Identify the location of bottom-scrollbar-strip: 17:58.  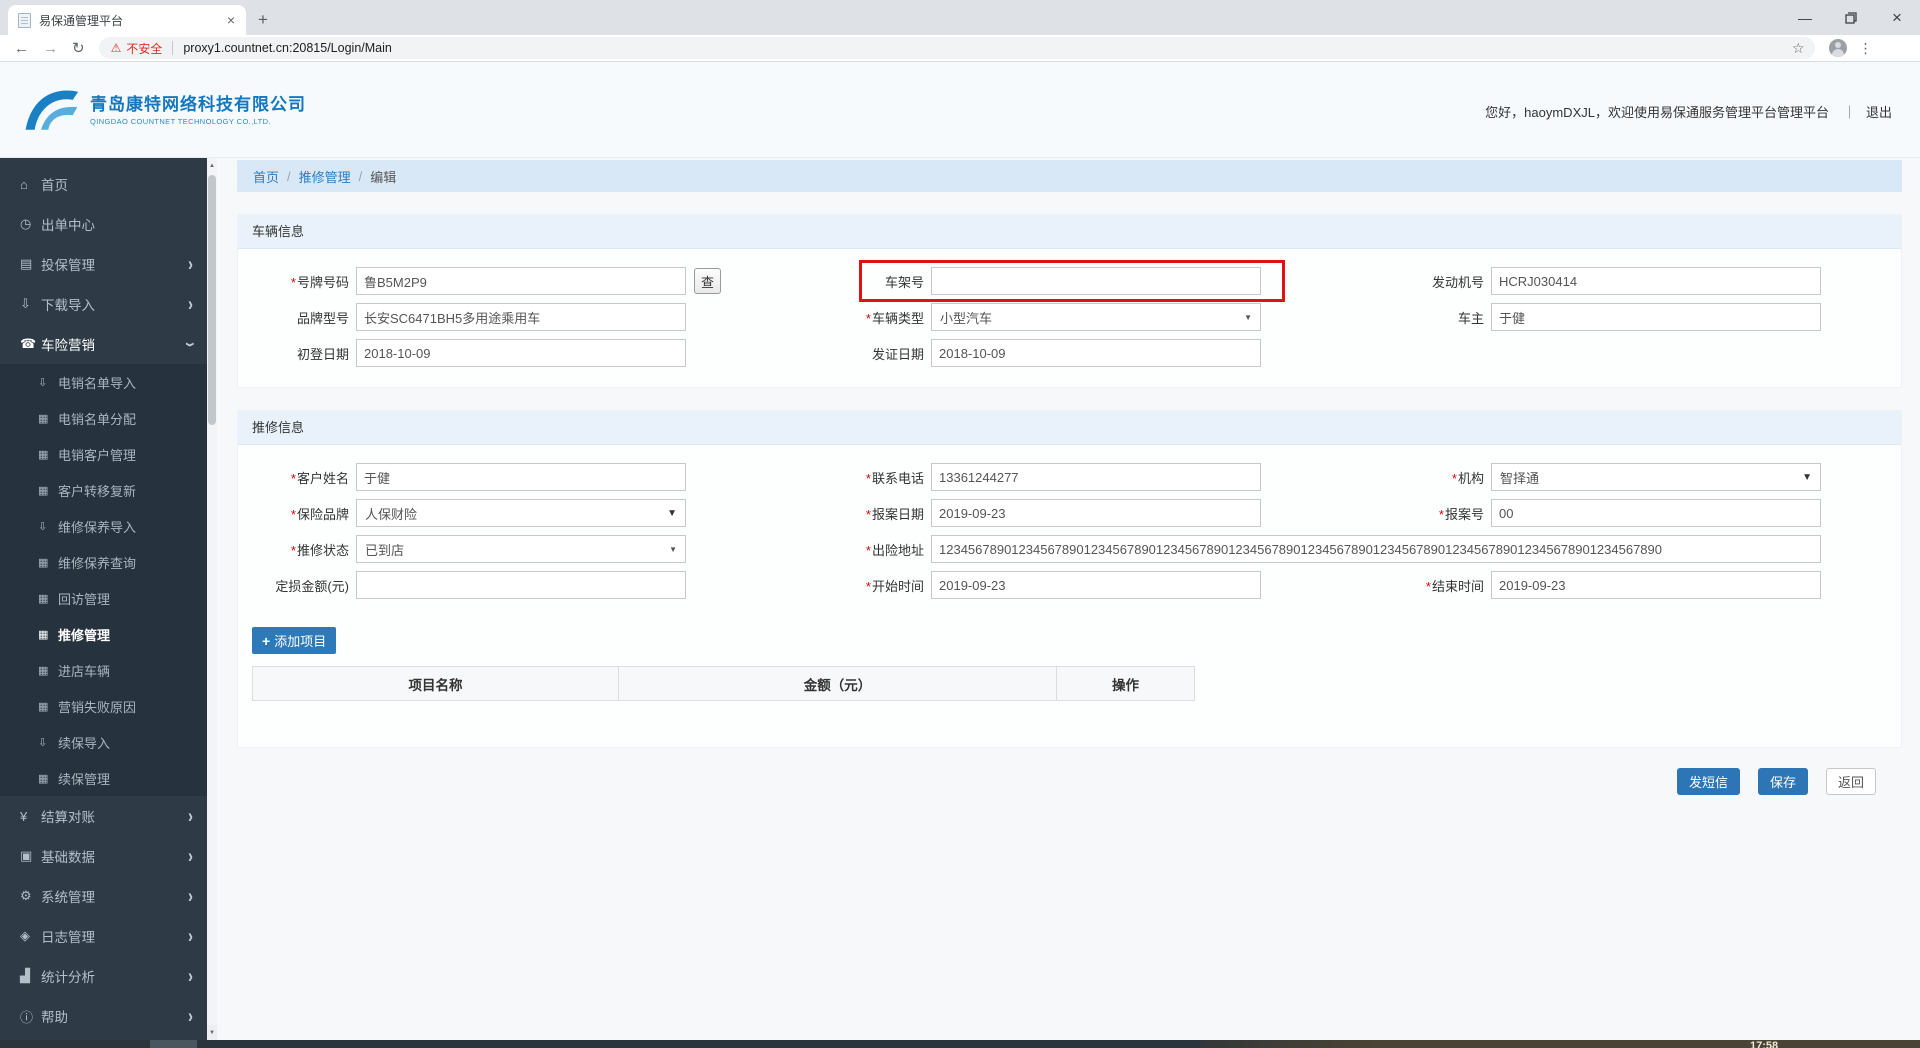
(960, 1044).